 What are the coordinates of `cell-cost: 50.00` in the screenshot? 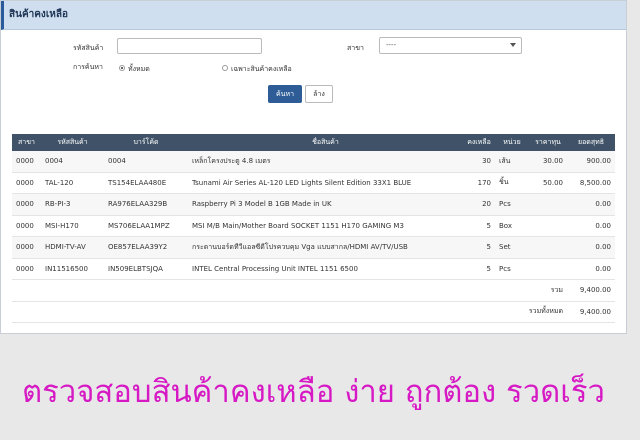 It's located at (548, 183).